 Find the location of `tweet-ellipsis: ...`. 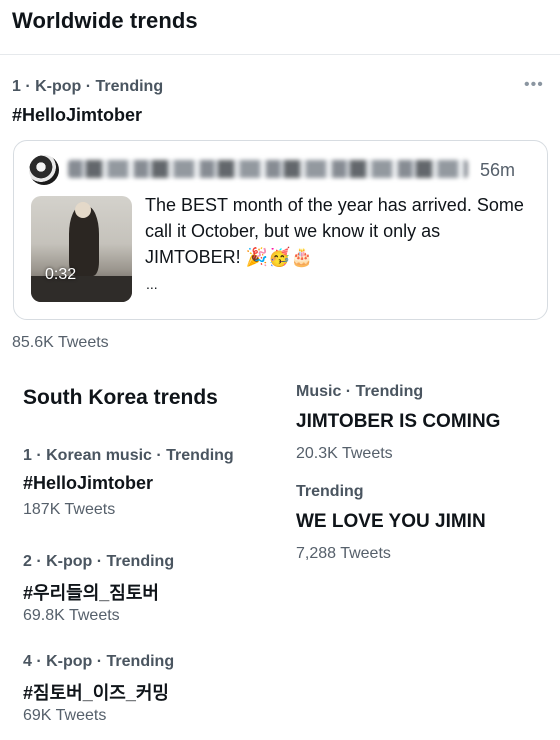

tweet-ellipsis: ... is located at coordinates (152, 284).